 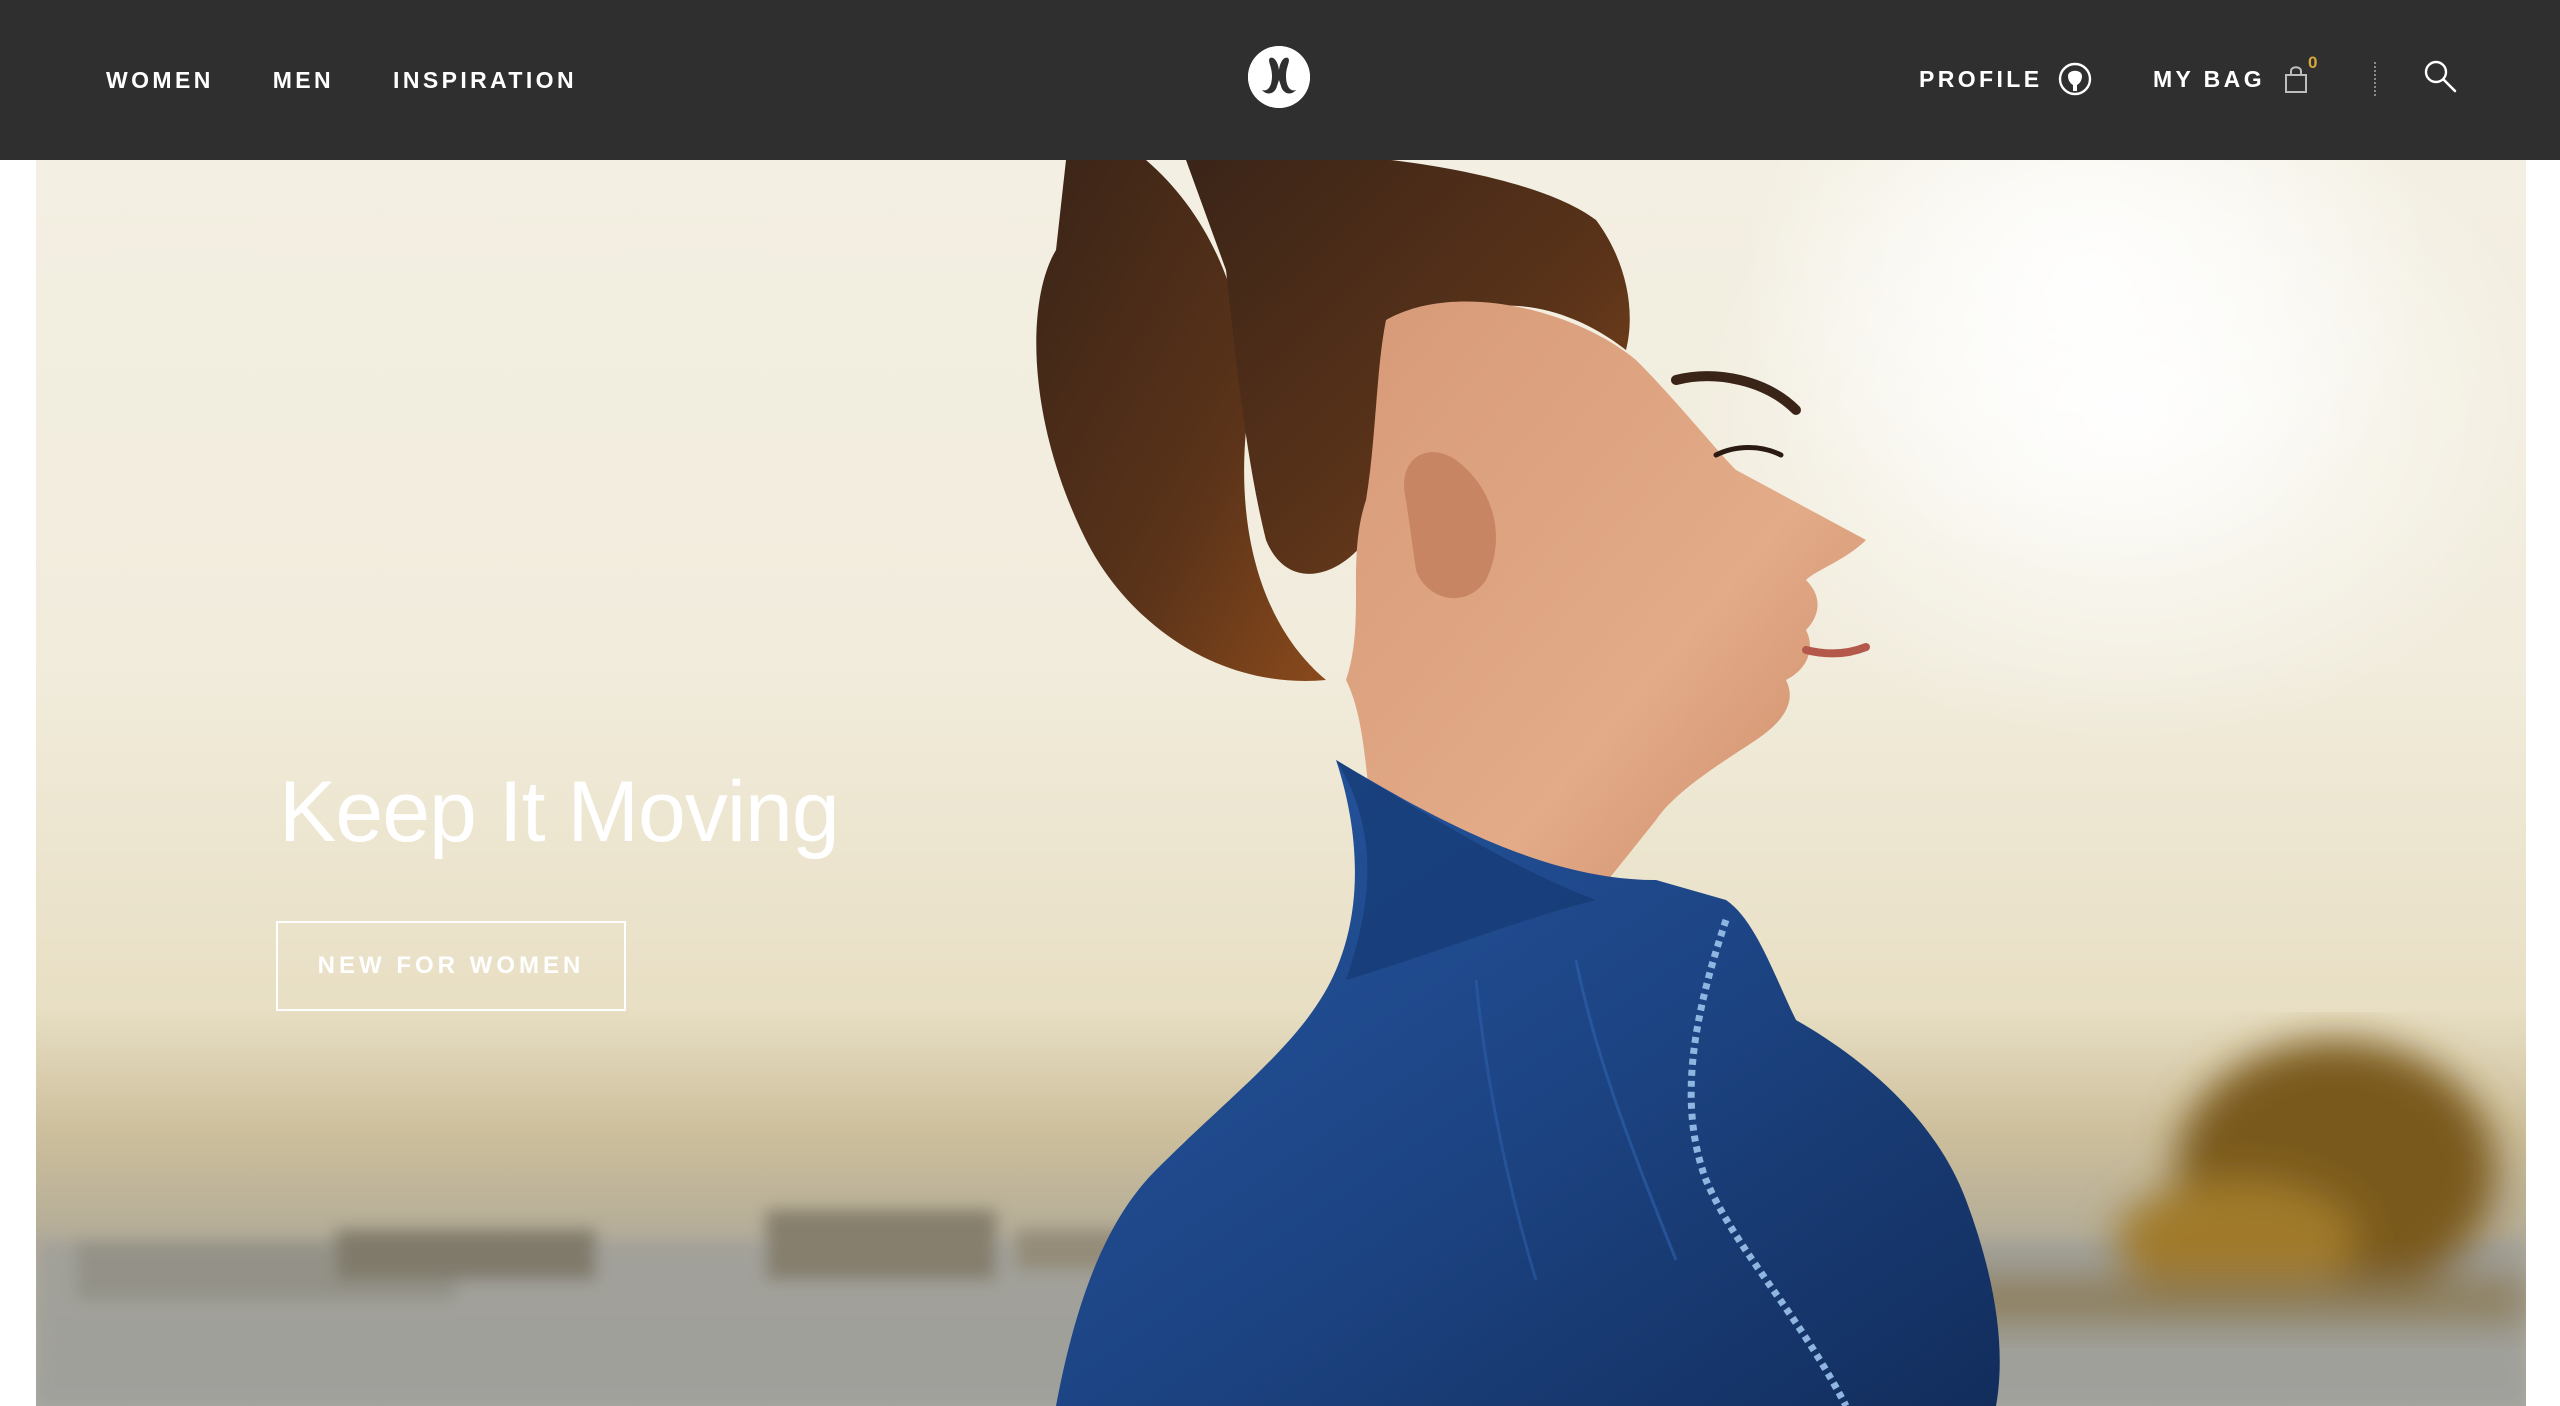 I want to click on hero-title: Keep It Moving, so click(x=559, y=812).